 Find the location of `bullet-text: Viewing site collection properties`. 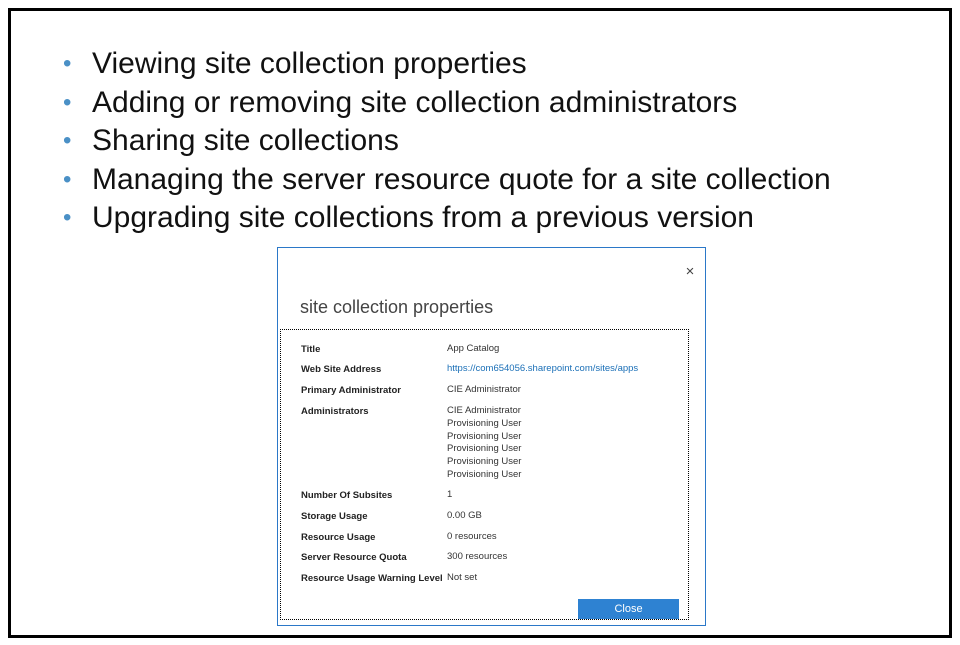

bullet-text: Viewing site collection properties is located at coordinates (309, 63).